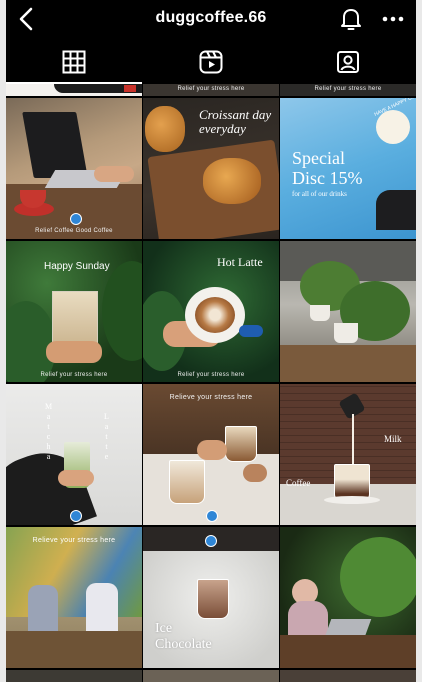 The width and height of the screenshot is (422, 682). I want to click on post-matcha-latte: Matcha Latte, so click(74, 454).